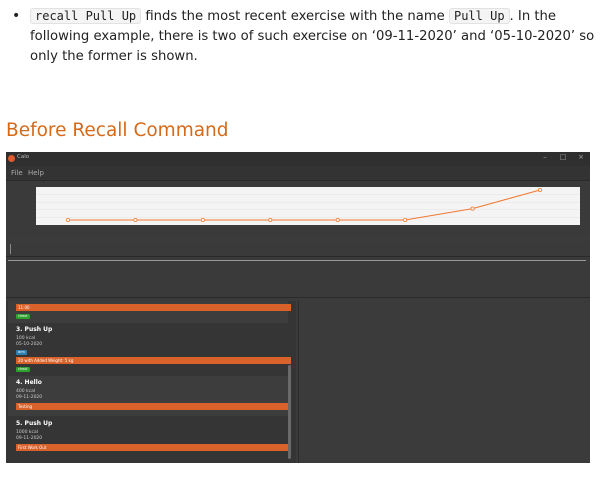 This screenshot has width=602, height=490. What do you see at coordinates (21, 352) in the screenshot?
I see `muscle-chip: arm` at bounding box center [21, 352].